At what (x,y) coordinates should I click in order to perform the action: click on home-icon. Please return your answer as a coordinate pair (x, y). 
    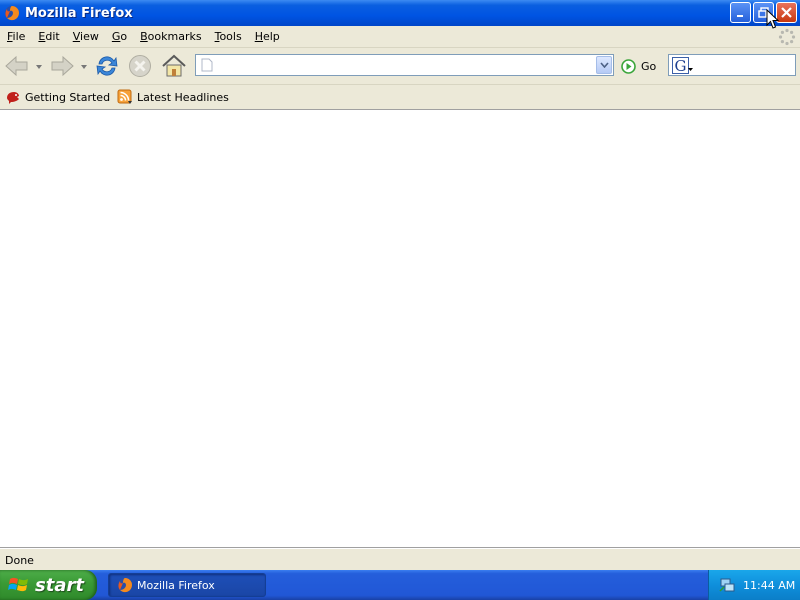
    Looking at the image, I should click on (174, 66).